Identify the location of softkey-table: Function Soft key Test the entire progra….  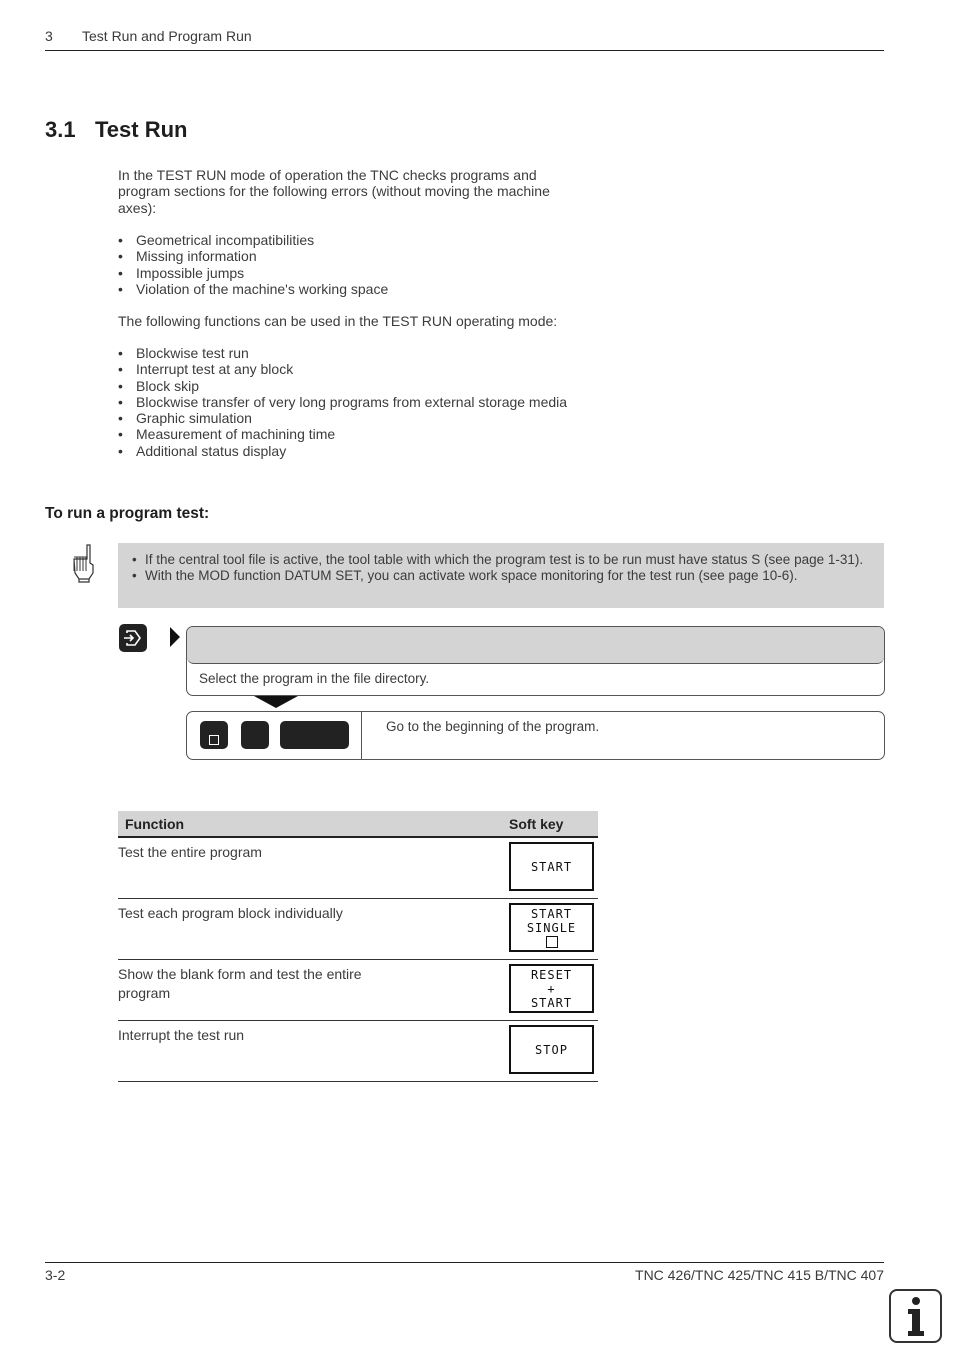
(358, 946).